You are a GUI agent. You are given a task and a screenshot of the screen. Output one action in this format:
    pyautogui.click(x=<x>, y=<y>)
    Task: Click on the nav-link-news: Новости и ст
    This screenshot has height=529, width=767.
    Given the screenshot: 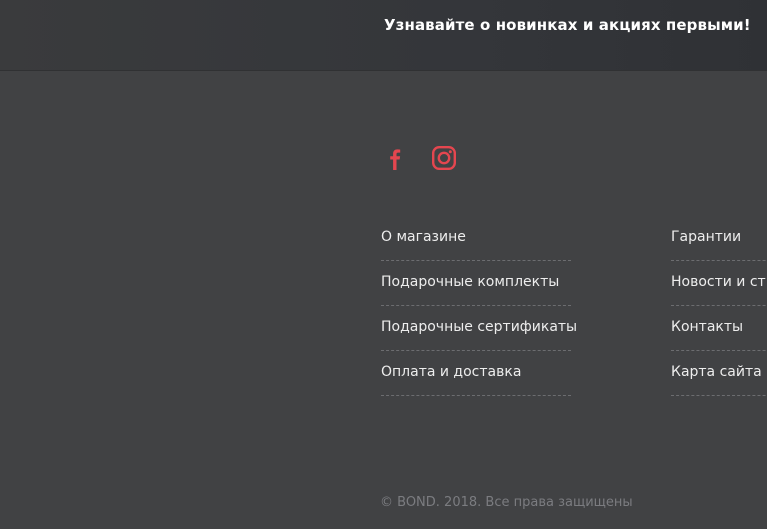 What is the action you would take?
    pyautogui.click(x=718, y=282)
    